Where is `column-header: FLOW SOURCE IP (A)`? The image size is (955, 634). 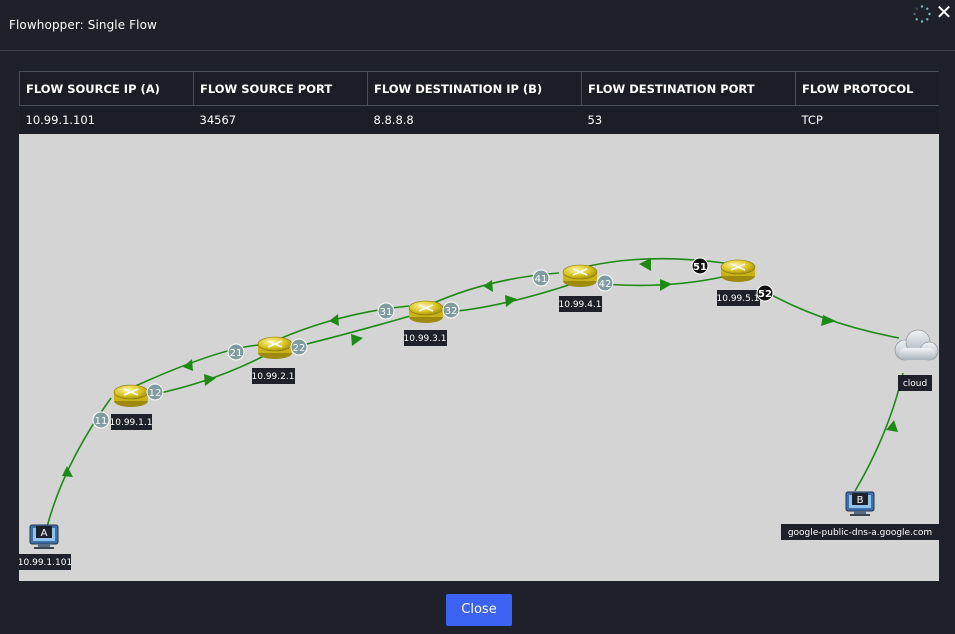 column-header: FLOW SOURCE IP (A) is located at coordinates (106, 88).